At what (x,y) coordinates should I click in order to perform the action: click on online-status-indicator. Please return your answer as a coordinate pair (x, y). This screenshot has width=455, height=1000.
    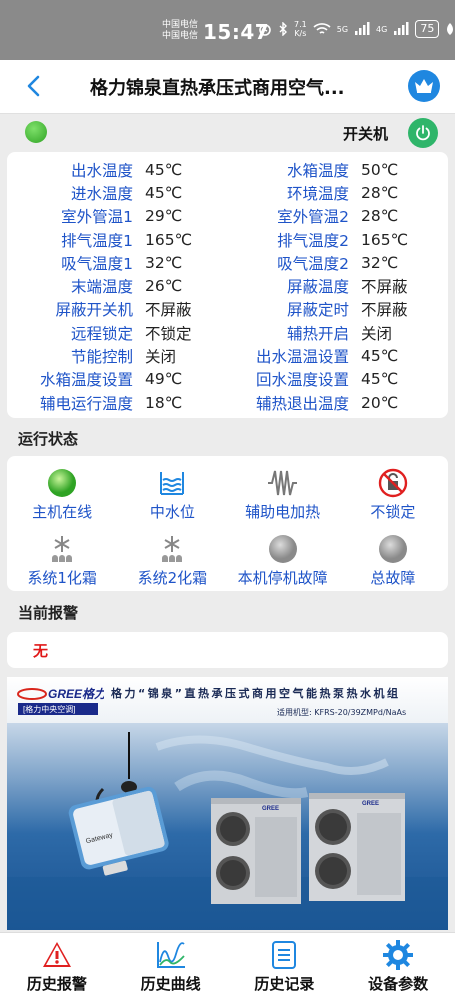
    Looking at the image, I should click on (36, 132).